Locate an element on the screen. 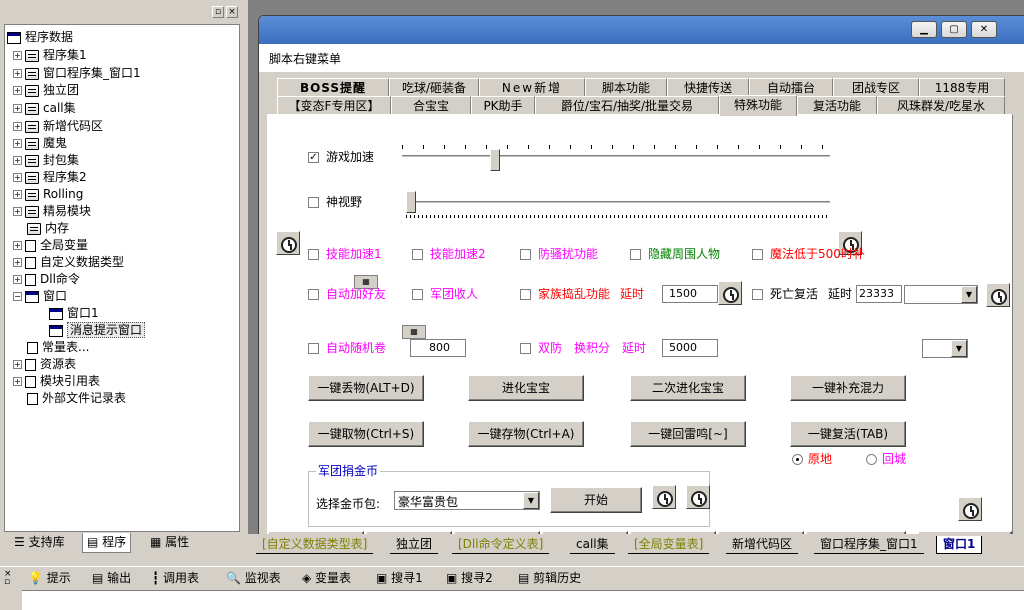 The height and width of the screenshot is (610, 1024). output-tab-search2: ▣ 搜寻2 is located at coordinates (469, 578).